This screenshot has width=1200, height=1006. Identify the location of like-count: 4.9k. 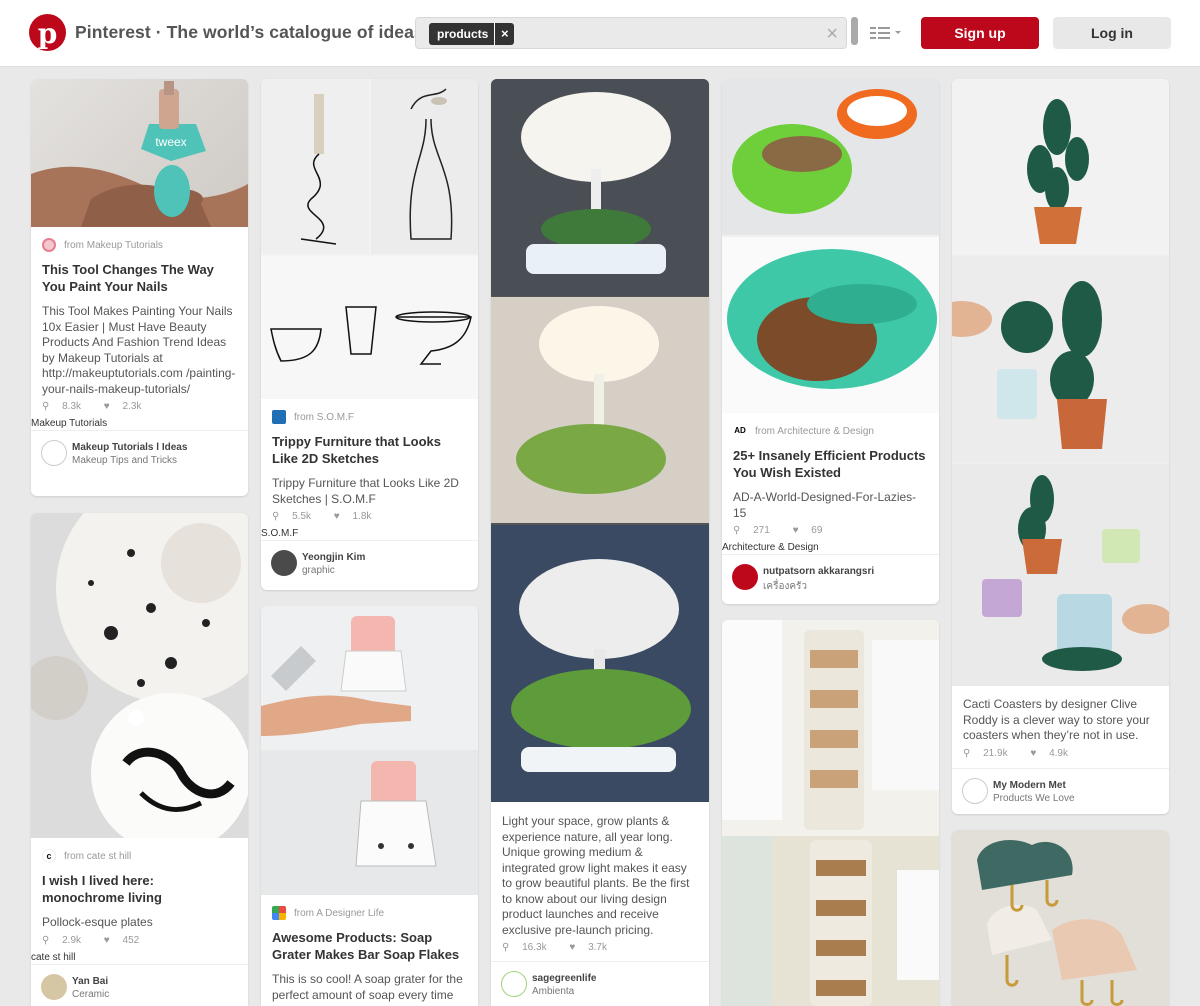
(1058, 753).